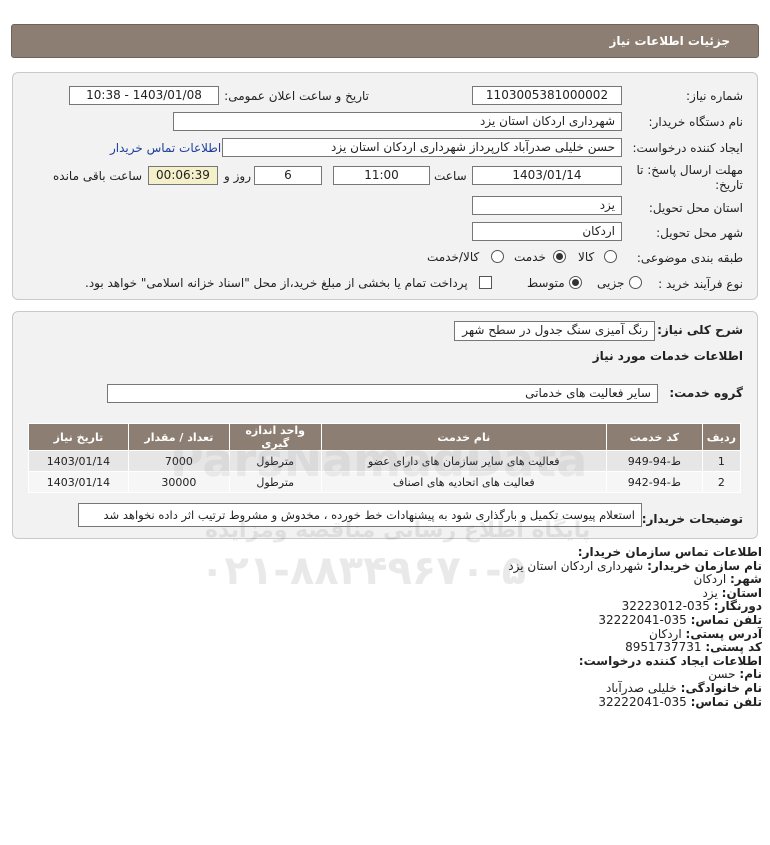  Describe the element at coordinates (412, 702) in the screenshot. I see `creator-phone-line: تلفن تماس: 035-32222041` at that location.